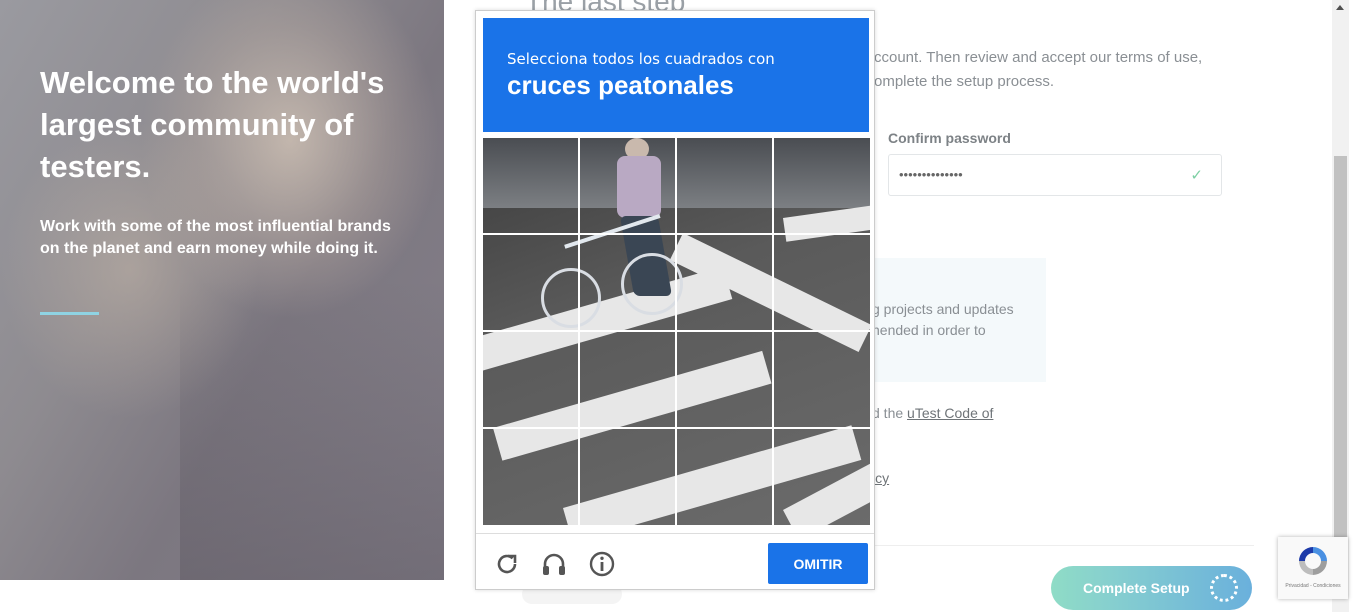 This screenshot has width=1366, height=612. I want to click on recaptcha-links: Privacidad - Condiciones, so click(1313, 586).